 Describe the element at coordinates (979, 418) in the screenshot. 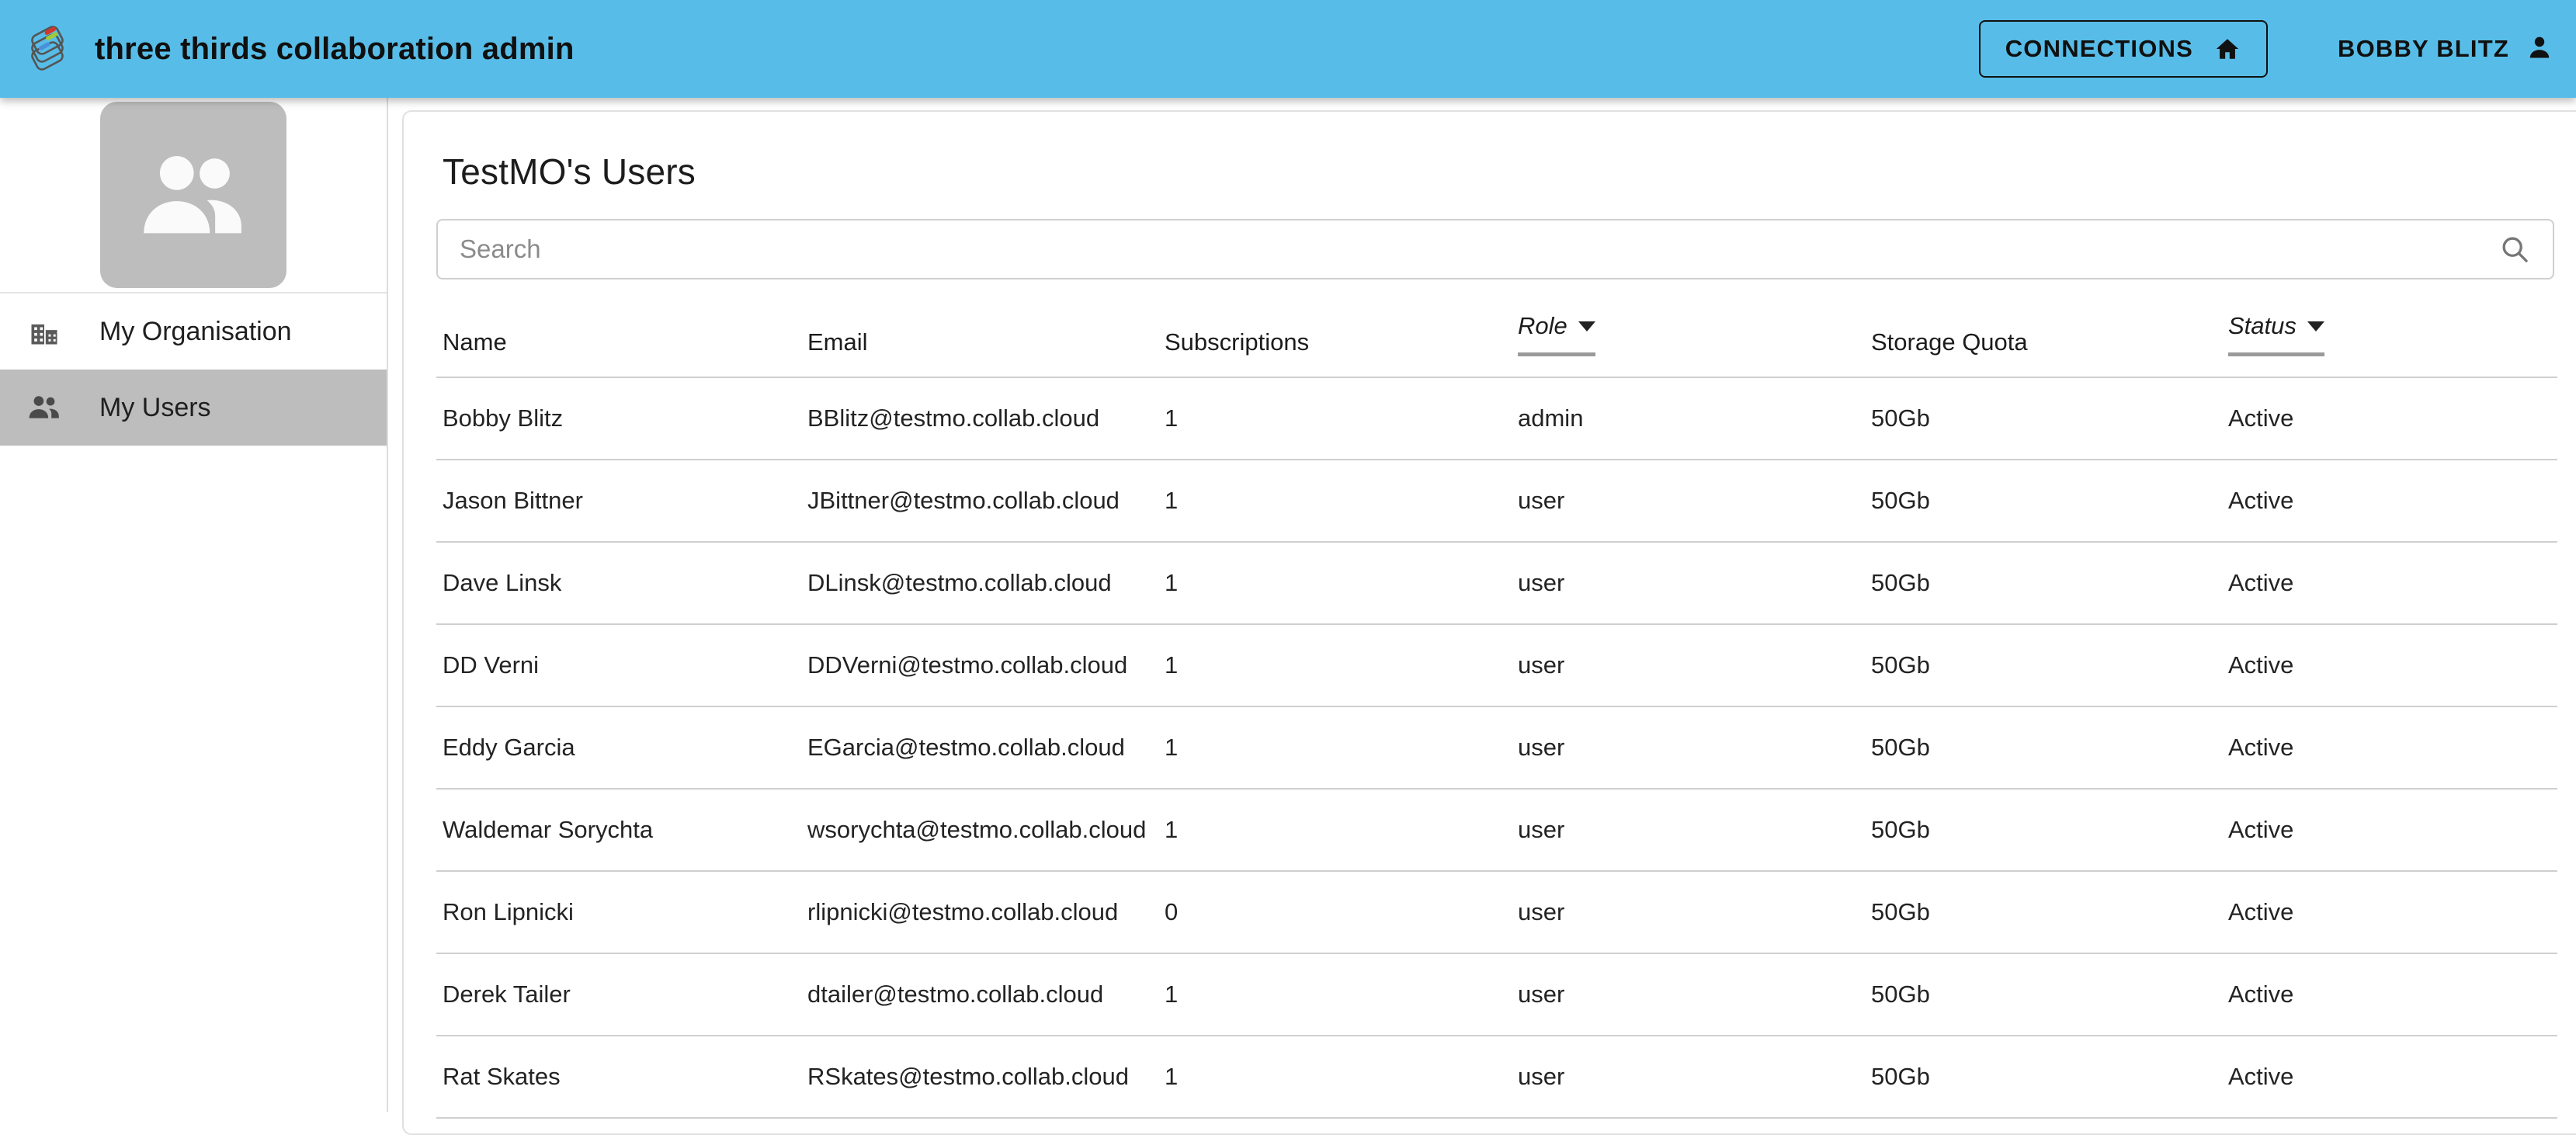

I see `cell-email: BBlitz@testmo.collab.cloud` at that location.